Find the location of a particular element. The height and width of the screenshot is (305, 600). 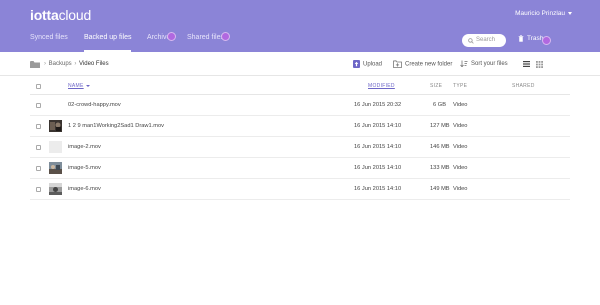

shared-notification-dot is located at coordinates (225, 36).